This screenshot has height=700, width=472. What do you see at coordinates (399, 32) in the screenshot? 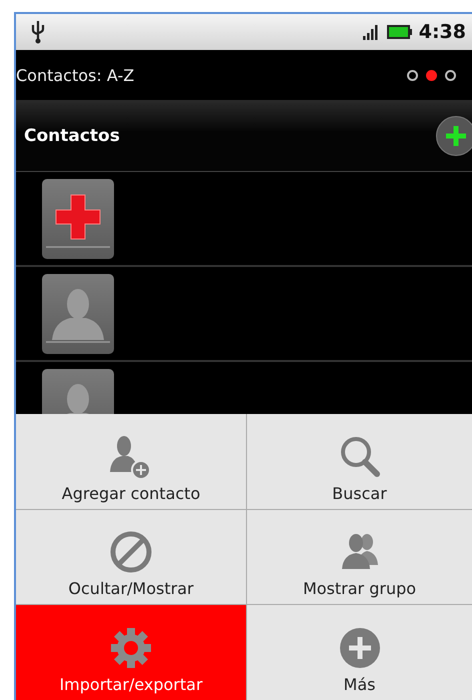
I see `battery-icon` at bounding box center [399, 32].